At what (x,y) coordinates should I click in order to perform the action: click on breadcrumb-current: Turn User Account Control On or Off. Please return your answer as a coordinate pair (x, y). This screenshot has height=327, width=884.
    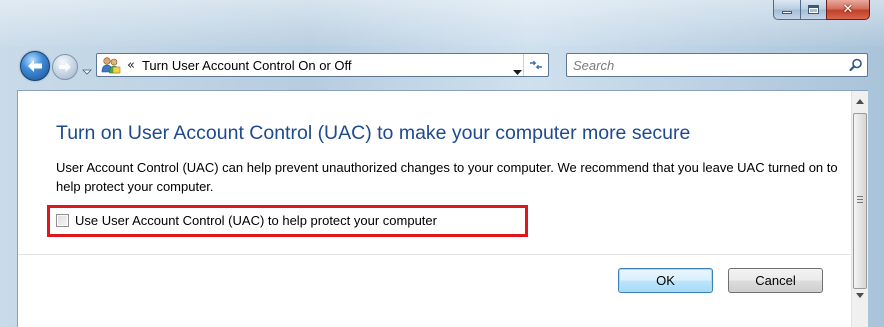
    Looking at the image, I should click on (247, 65).